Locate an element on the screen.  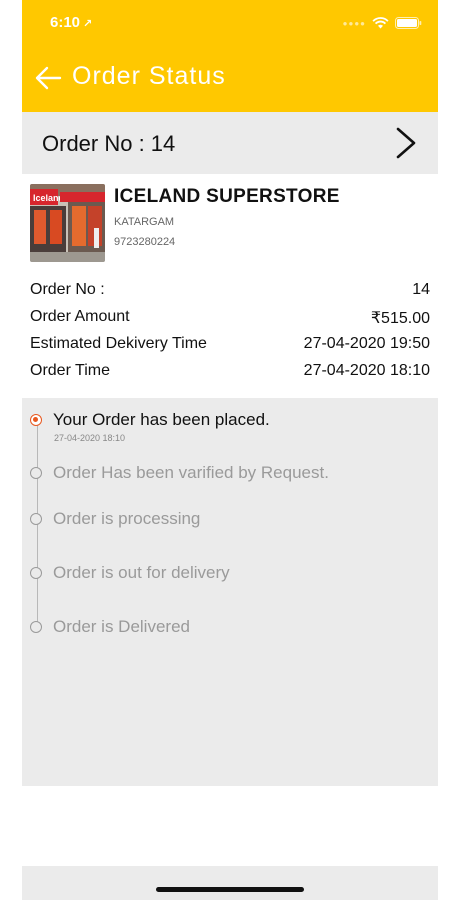
radio-checked-icon is located at coordinates (36, 420).